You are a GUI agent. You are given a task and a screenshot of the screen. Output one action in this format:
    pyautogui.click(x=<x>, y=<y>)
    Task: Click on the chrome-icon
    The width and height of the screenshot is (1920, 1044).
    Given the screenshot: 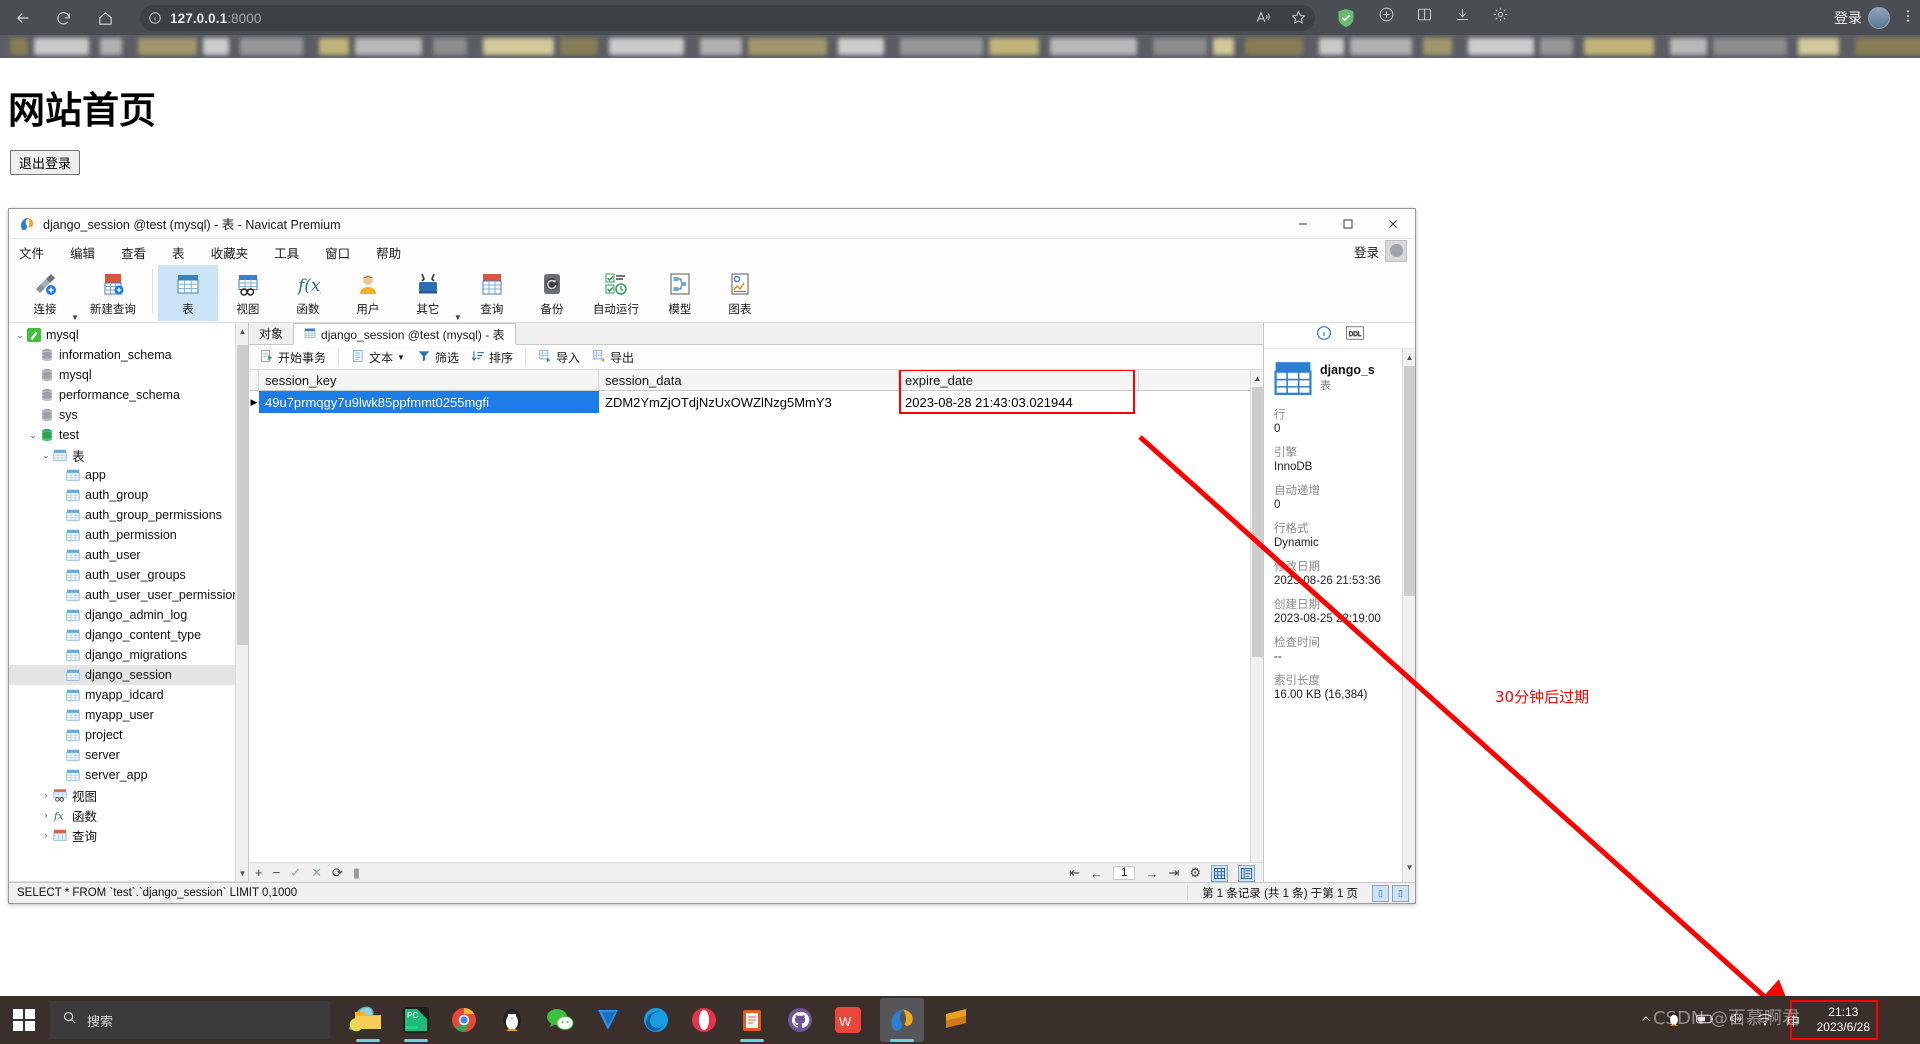 What is the action you would take?
    pyautogui.click(x=464, y=1020)
    